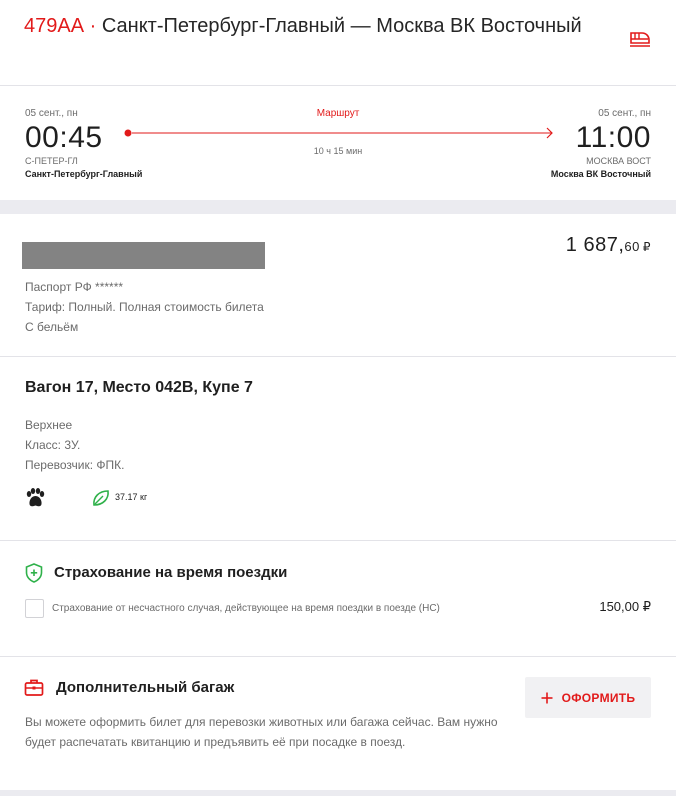 Image resolution: width=676 pixels, height=796 pixels. What do you see at coordinates (338, 151) in the screenshot?
I see `trip-duration: 10 ч 15 мин` at bounding box center [338, 151].